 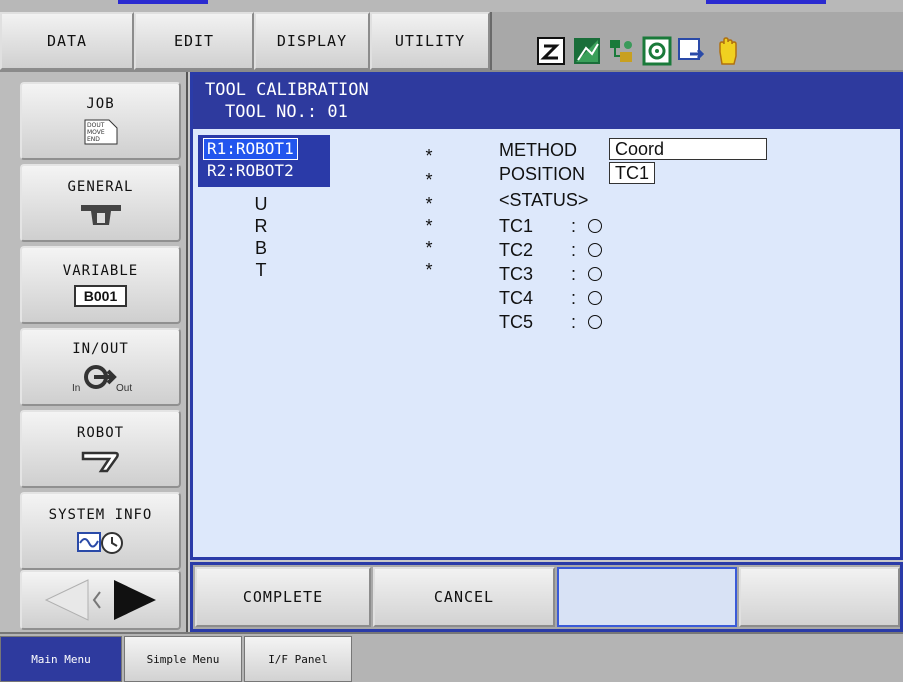 I want to click on tc-label: TC3, so click(x=516, y=274).